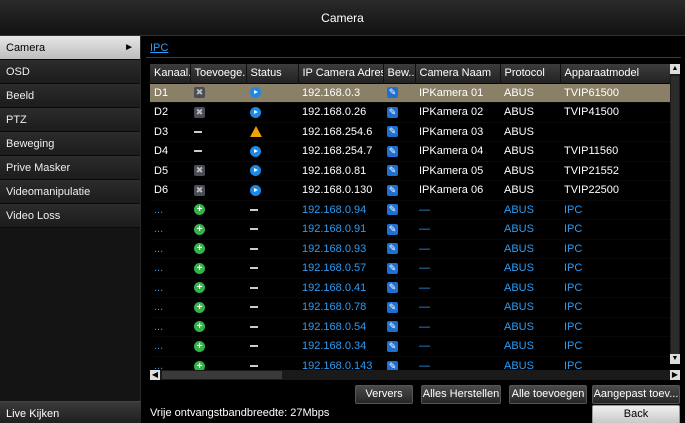 The width and height of the screenshot is (685, 423). Describe the element at coordinates (48, 192) in the screenshot. I see `sidebar-item-label: Videomanipulatie` at that location.